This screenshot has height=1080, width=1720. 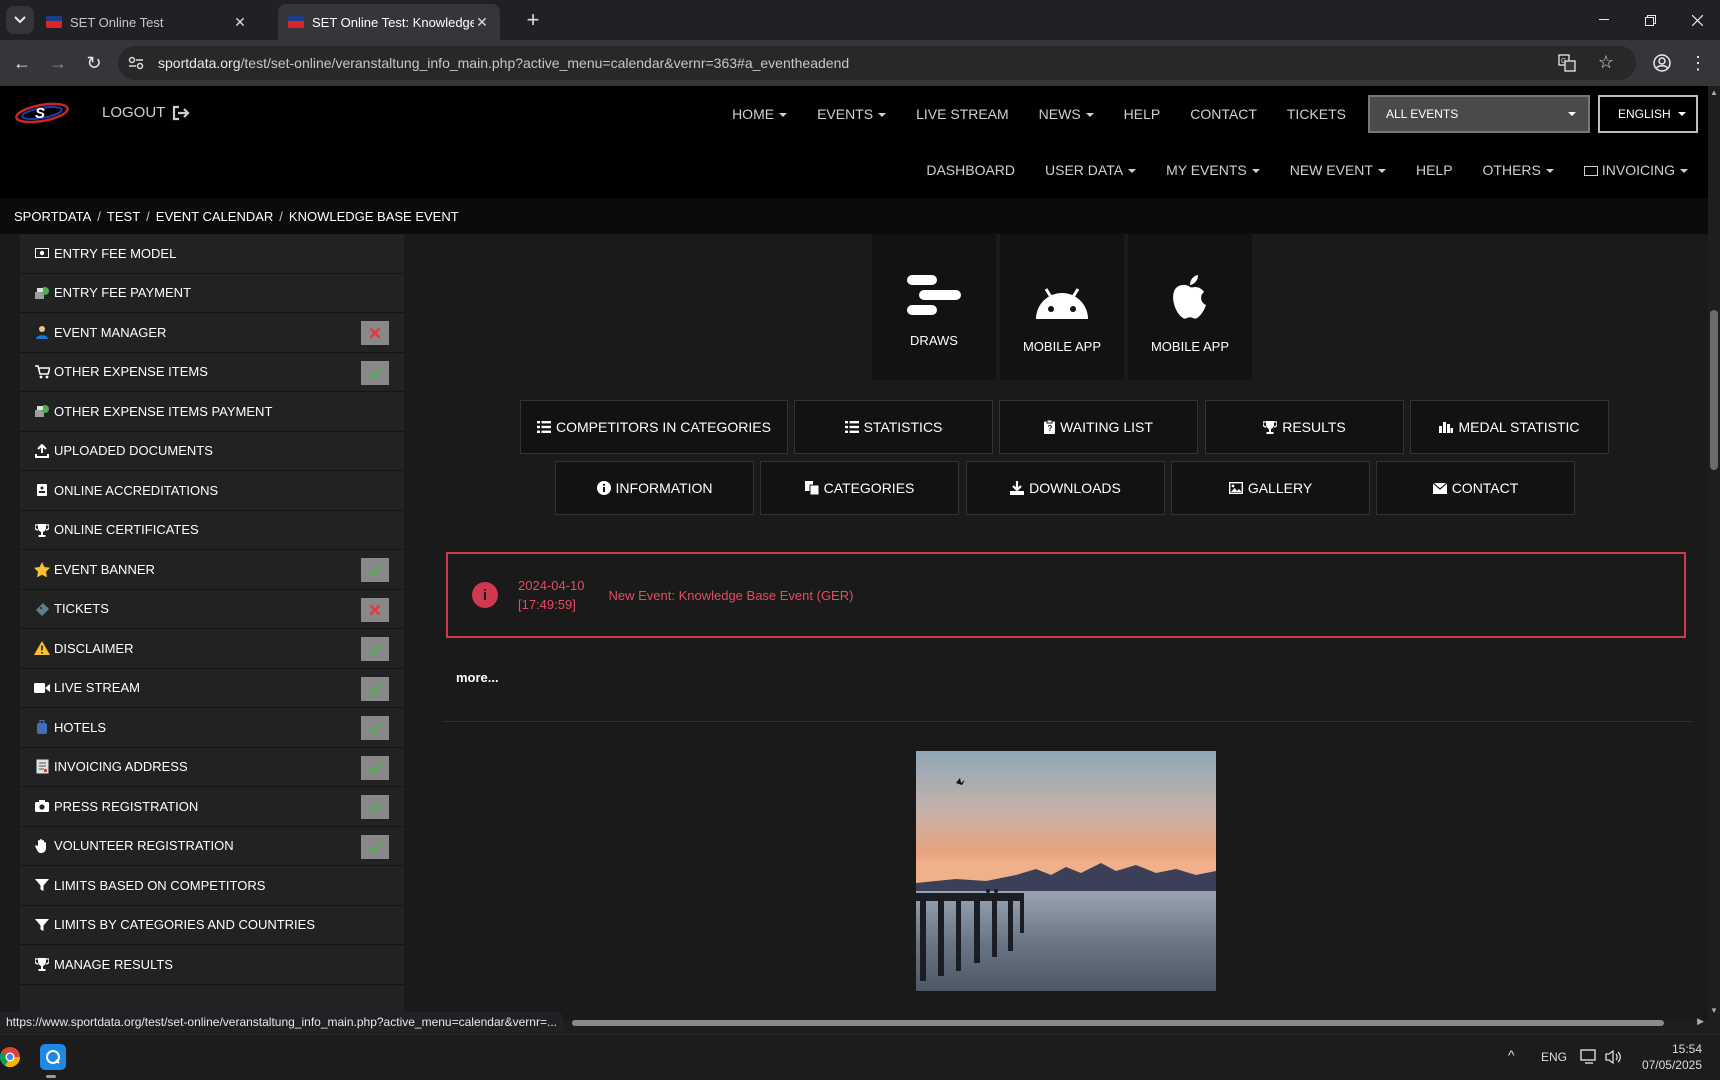 I want to click on breadcrumb-item: TEST, so click(x=123, y=216).